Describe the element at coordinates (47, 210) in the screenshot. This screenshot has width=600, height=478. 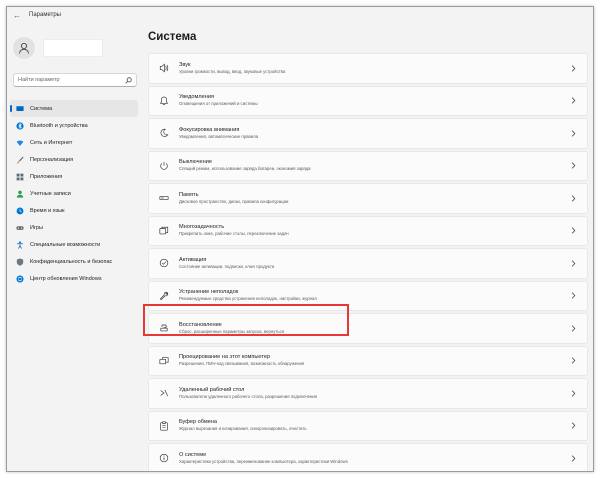
I see `sidebar-item-label: Время и язык` at that location.